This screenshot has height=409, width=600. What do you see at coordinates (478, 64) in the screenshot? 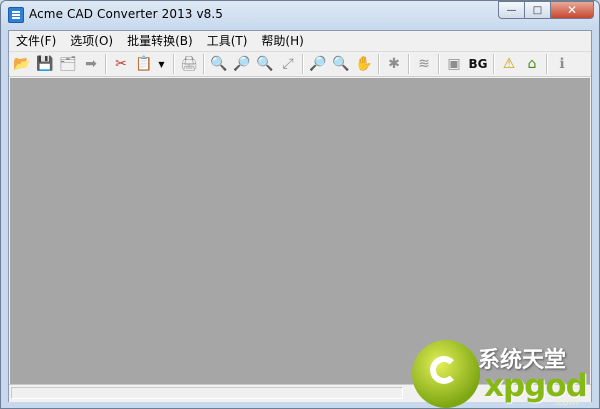
I see `background-icon: BG` at bounding box center [478, 64].